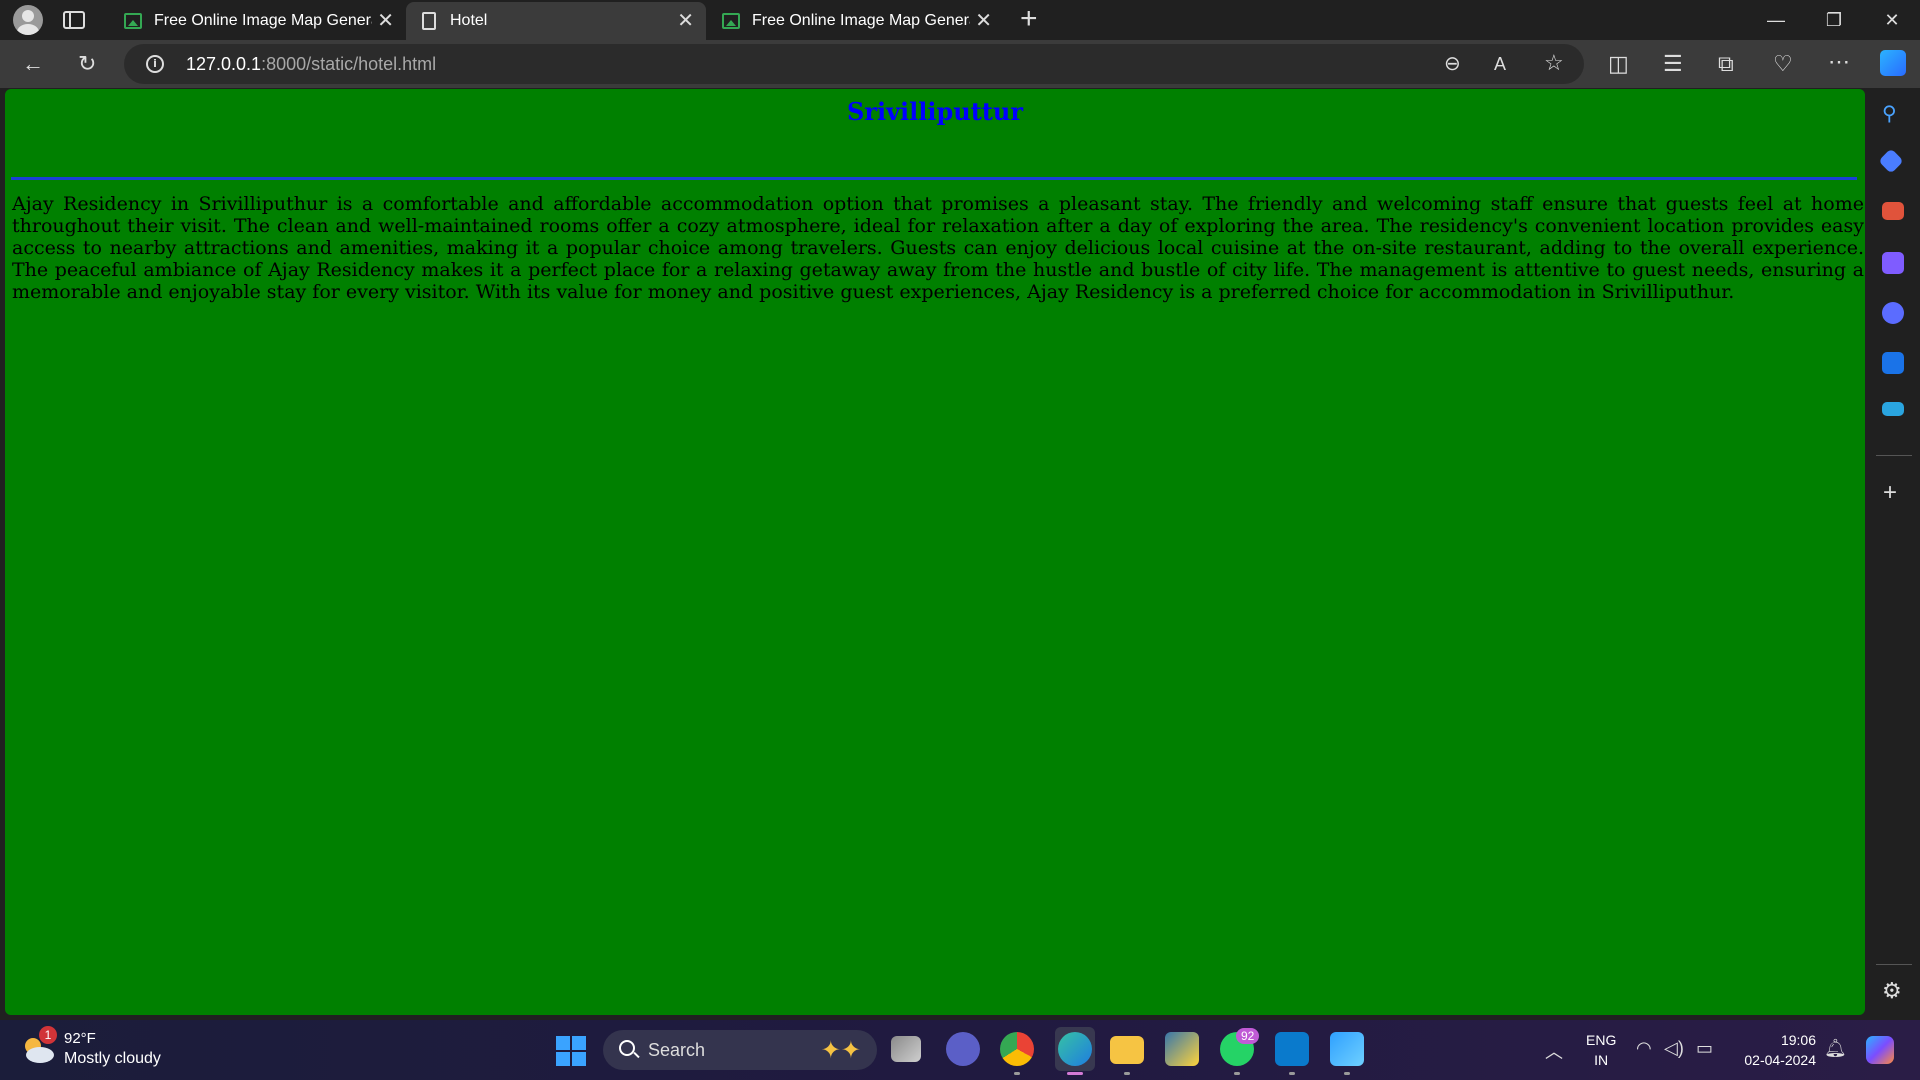  What do you see at coordinates (429, 21) in the screenshot?
I see `page-icon` at bounding box center [429, 21].